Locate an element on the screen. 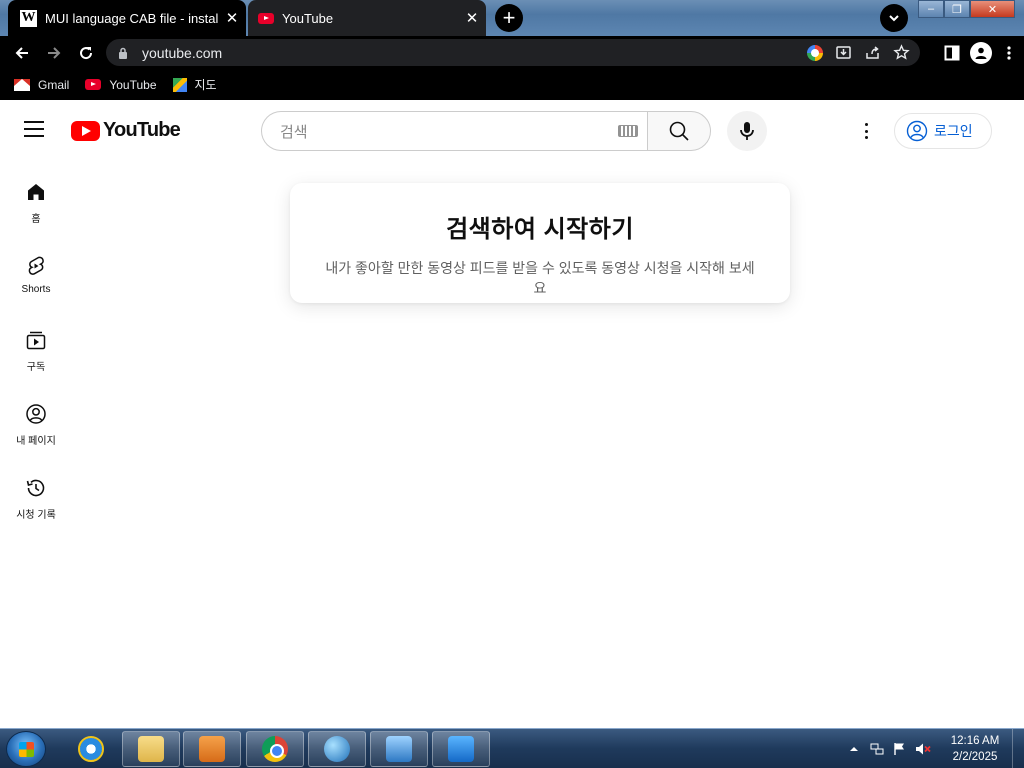  sidebar-item-home: 홈 is located at coordinates (36, 203).